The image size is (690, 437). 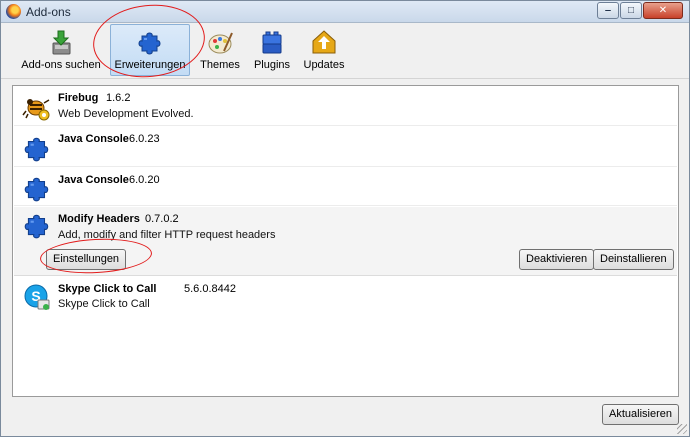 I want to click on tab-plugins: Plugins, so click(x=272, y=50).